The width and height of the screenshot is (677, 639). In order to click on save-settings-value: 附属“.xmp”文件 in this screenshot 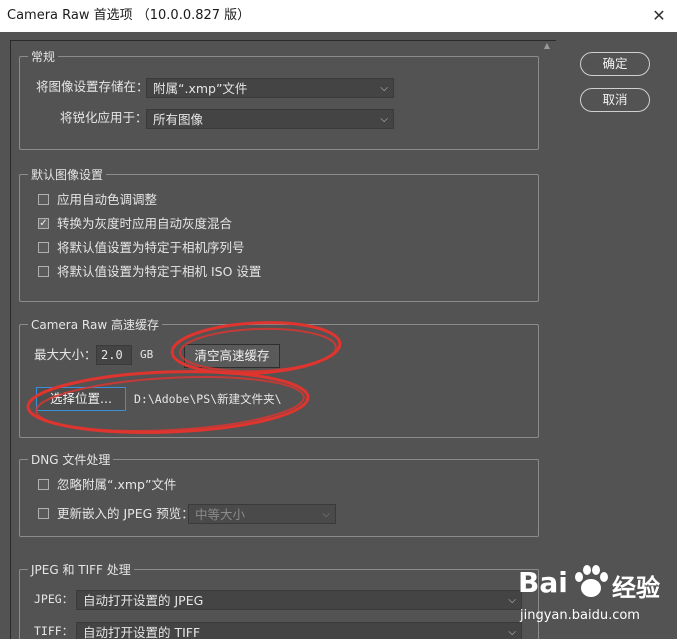, I will do `click(200, 88)`.